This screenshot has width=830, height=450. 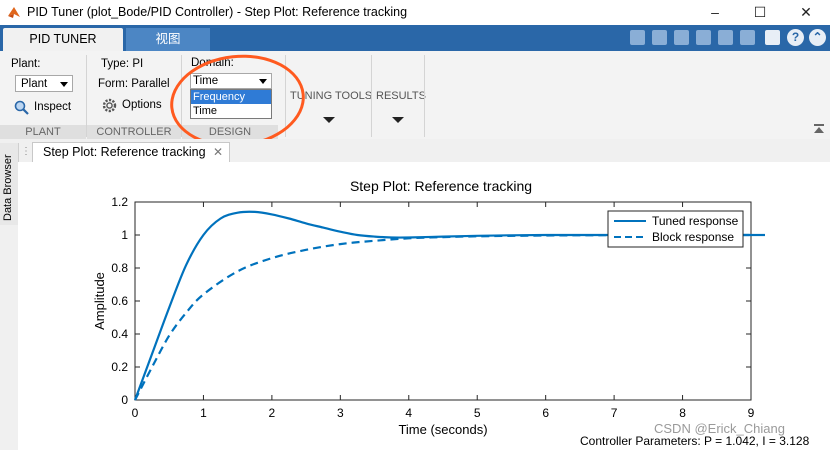 What do you see at coordinates (682, 413) in the screenshot?
I see `x-tick-label: 8` at bounding box center [682, 413].